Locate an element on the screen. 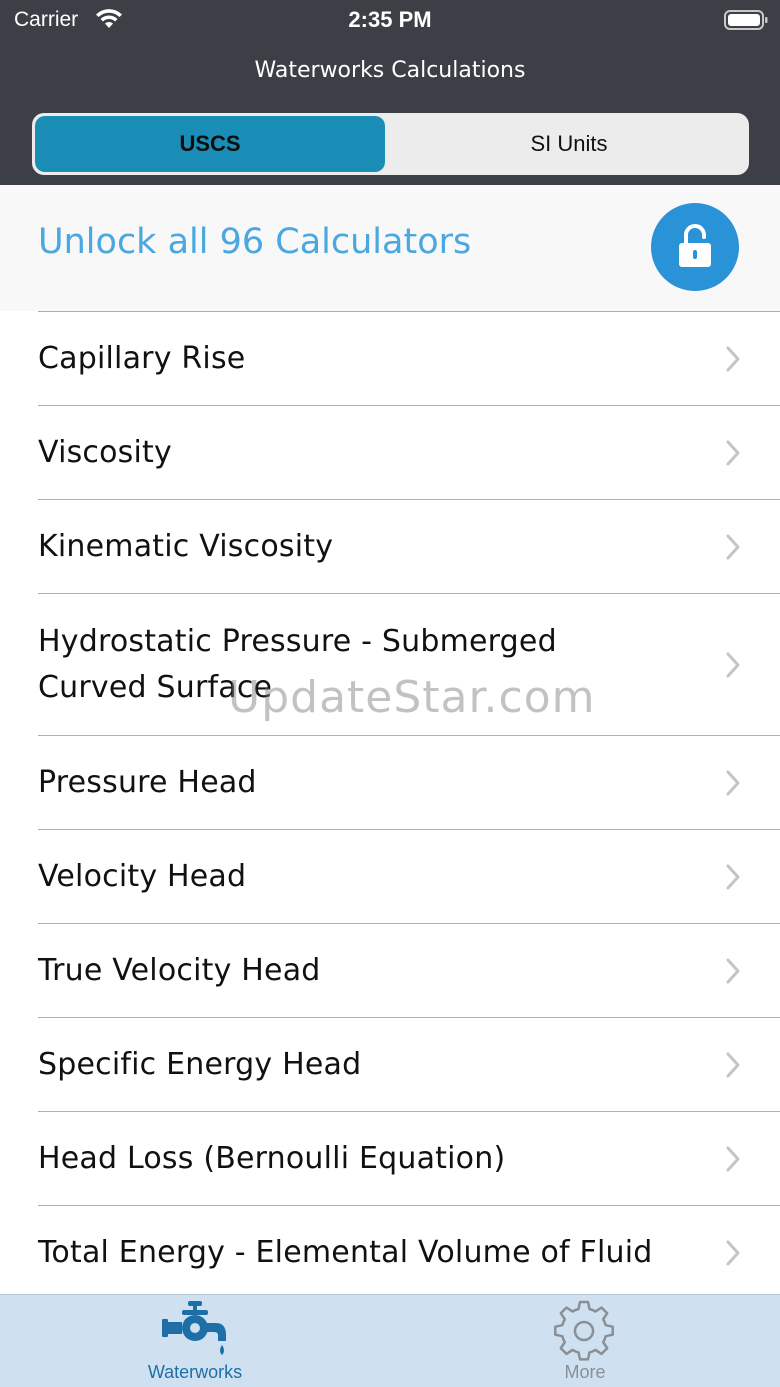 Image resolution: width=780 pixels, height=1387 pixels. list-item: Specific Energy Head is located at coordinates (409, 1064).